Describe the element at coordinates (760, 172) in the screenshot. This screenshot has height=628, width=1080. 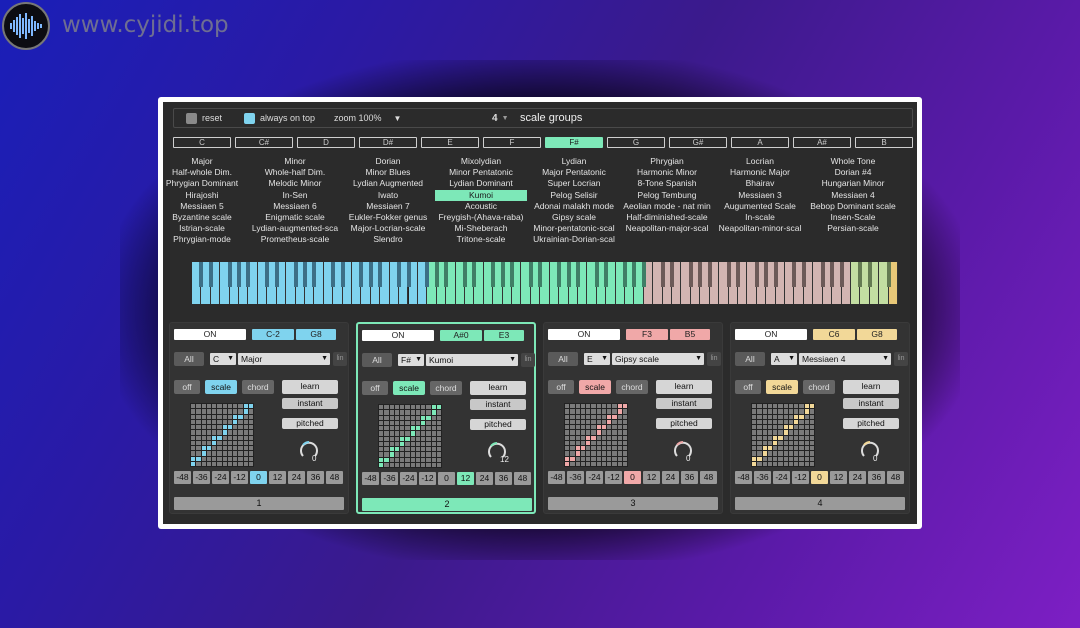
I see `scale-option: Harmonic Major` at that location.